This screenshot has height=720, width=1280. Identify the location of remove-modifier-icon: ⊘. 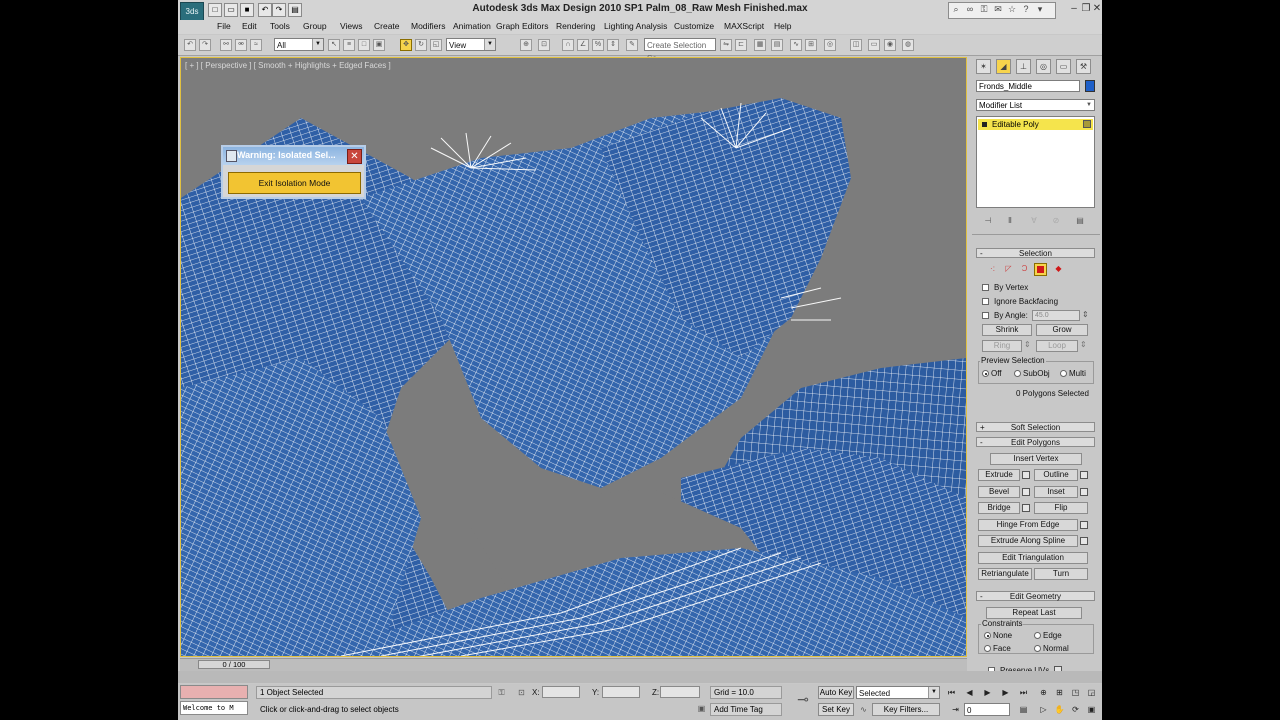
(1056, 221).